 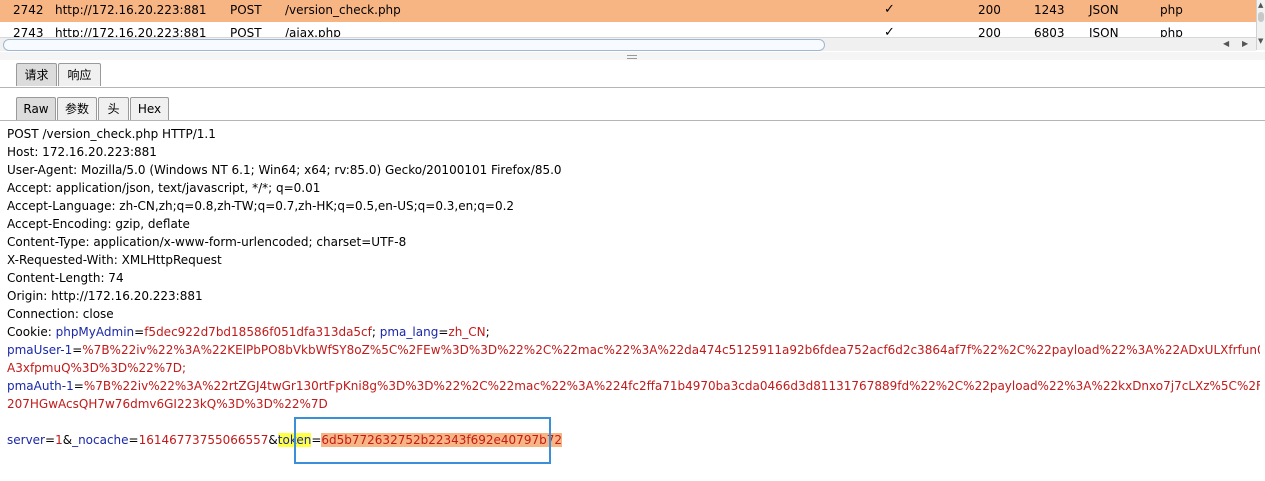 I want to click on cookie-name: phpMyAdmin, so click(x=95, y=332).